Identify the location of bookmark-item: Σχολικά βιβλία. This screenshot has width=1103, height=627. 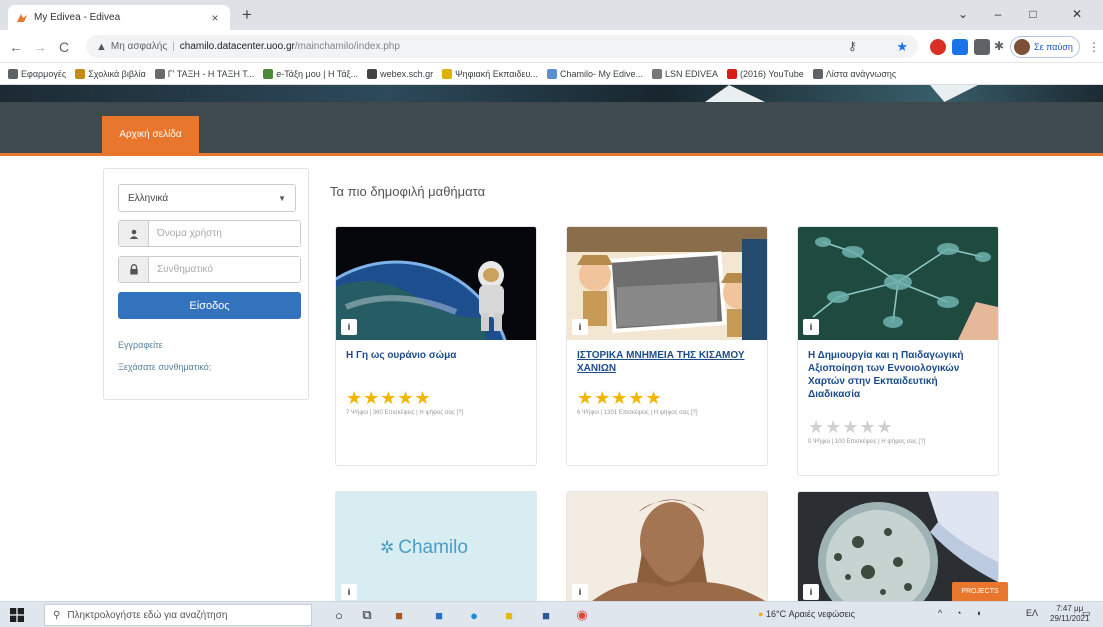
(110, 73).